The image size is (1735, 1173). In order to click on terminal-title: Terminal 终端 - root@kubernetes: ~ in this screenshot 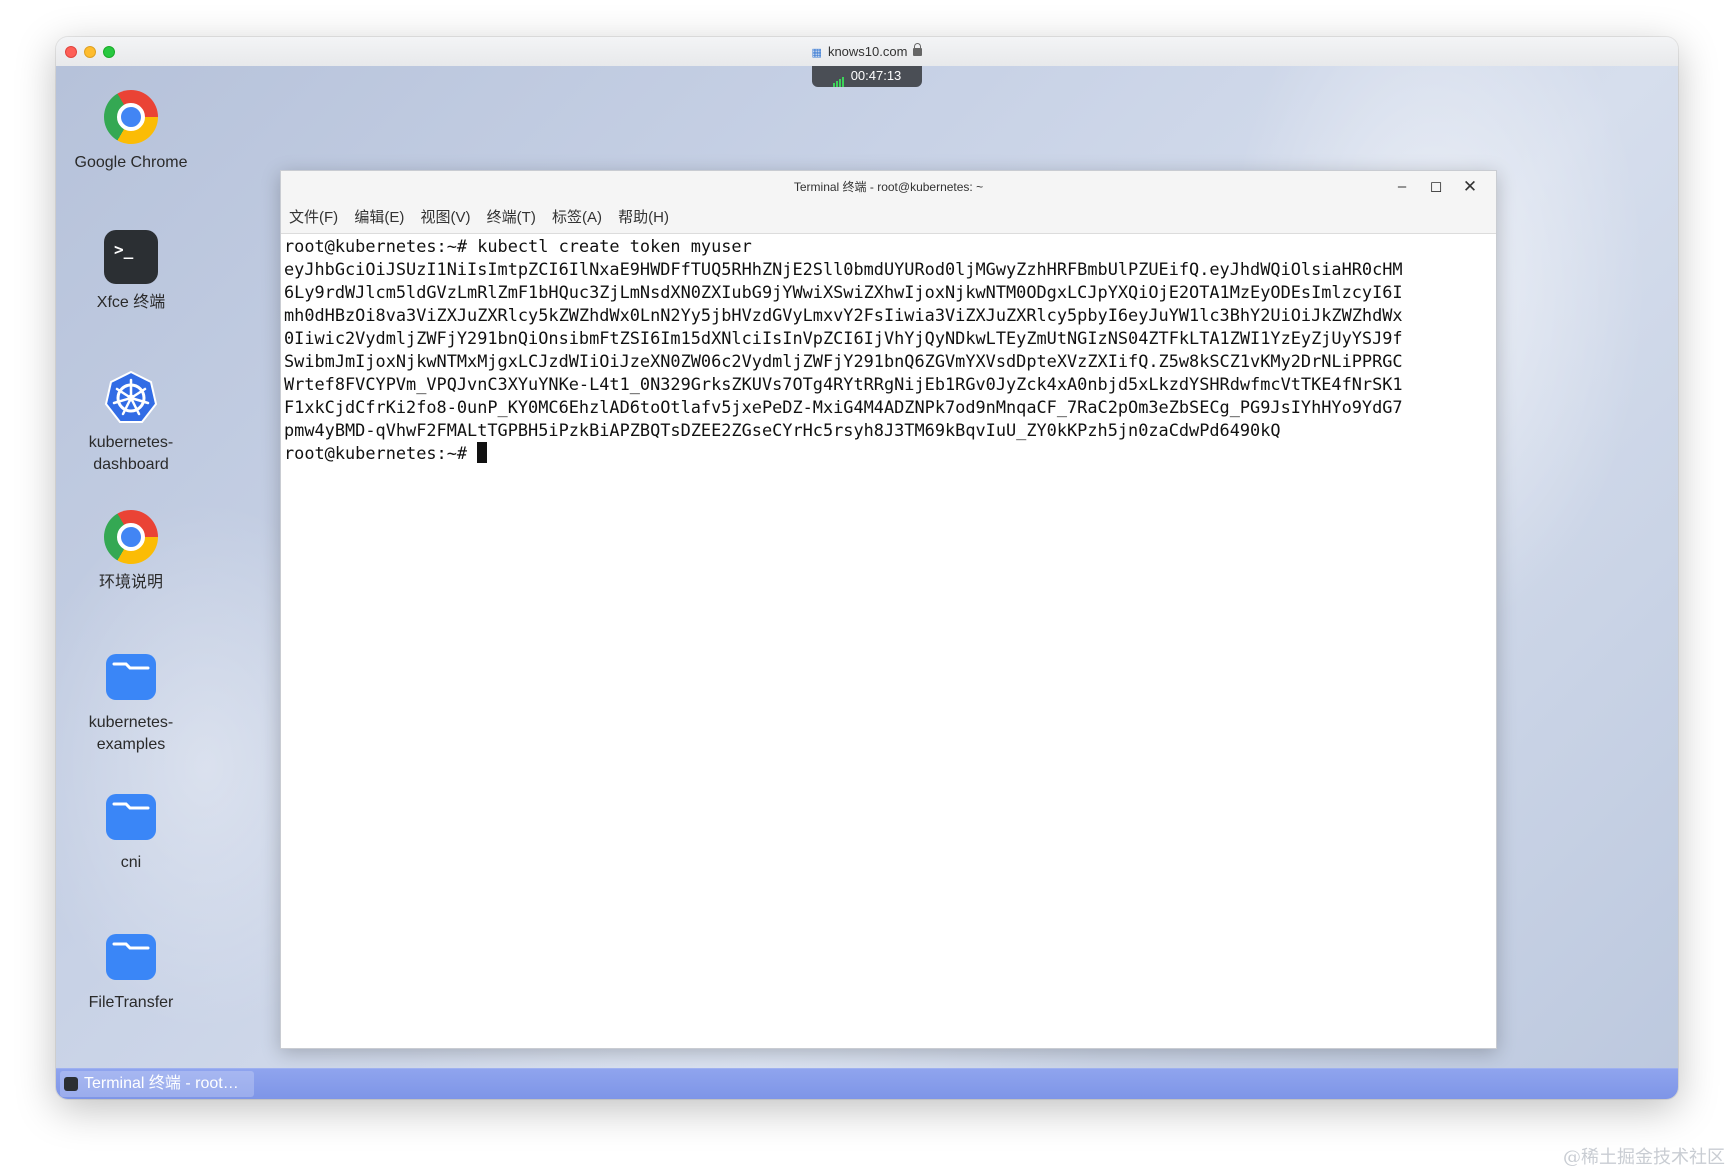, I will do `click(888, 187)`.